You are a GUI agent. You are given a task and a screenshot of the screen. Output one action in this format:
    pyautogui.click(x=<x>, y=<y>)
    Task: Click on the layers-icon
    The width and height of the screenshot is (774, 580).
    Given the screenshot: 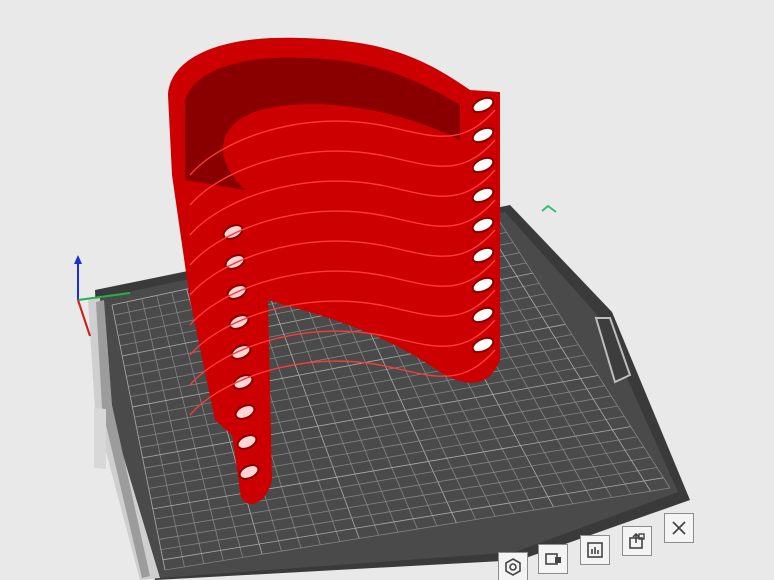 What is the action you would take?
    pyautogui.click(x=595, y=550)
    